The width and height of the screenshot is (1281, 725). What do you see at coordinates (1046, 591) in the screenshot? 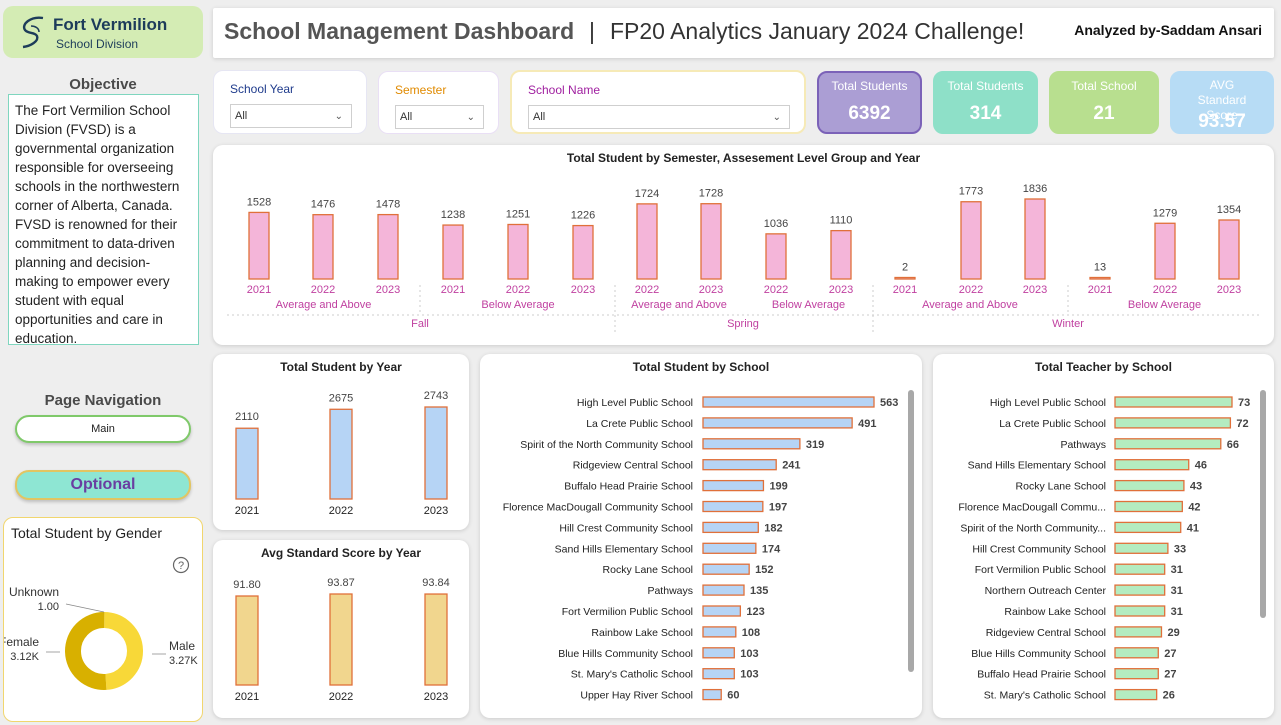
I see `school-name-label: Northern Outreach Center` at bounding box center [1046, 591].